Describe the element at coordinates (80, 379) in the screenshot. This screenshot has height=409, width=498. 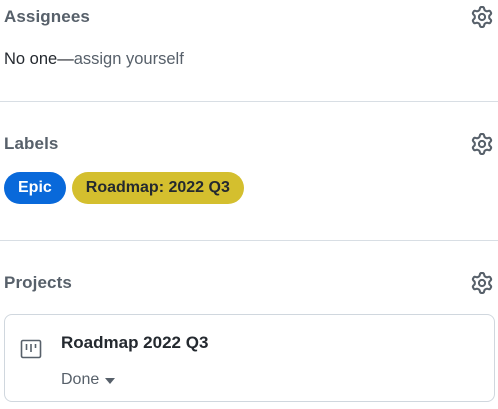
I see `project-status-value: Done` at that location.